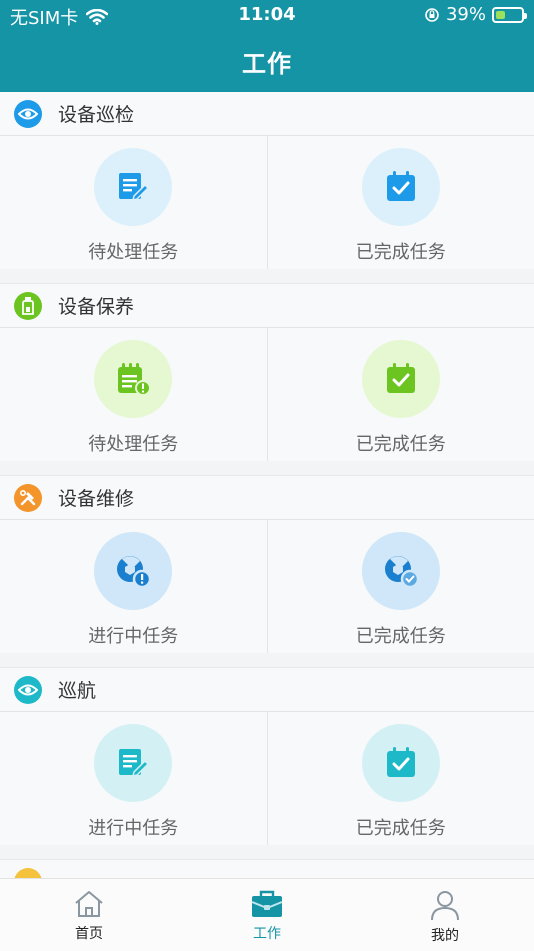 Image resolution: width=534 pixels, height=951 pixels. Describe the element at coordinates (267, 933) in the screenshot. I see `tab-label: 工作` at that location.